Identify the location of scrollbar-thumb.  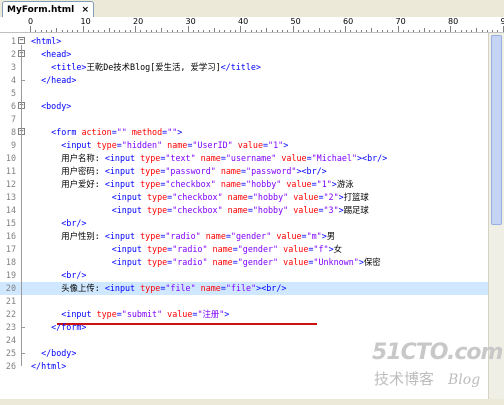
(496, 130).